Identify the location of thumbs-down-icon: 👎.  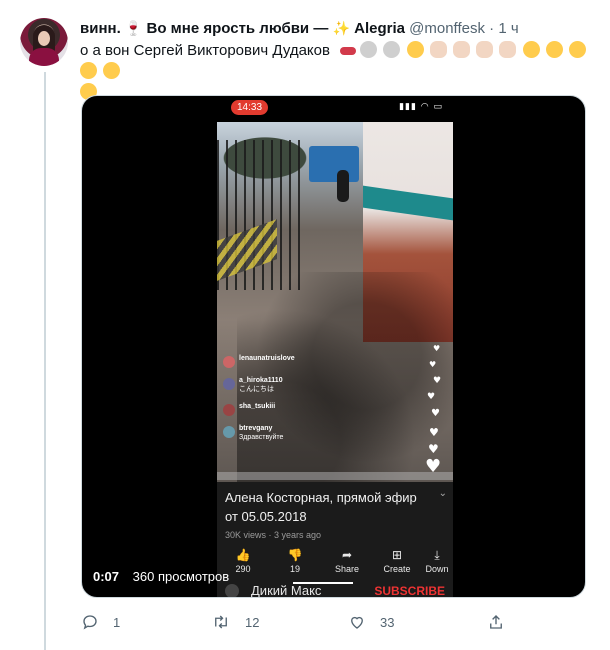
(295, 555).